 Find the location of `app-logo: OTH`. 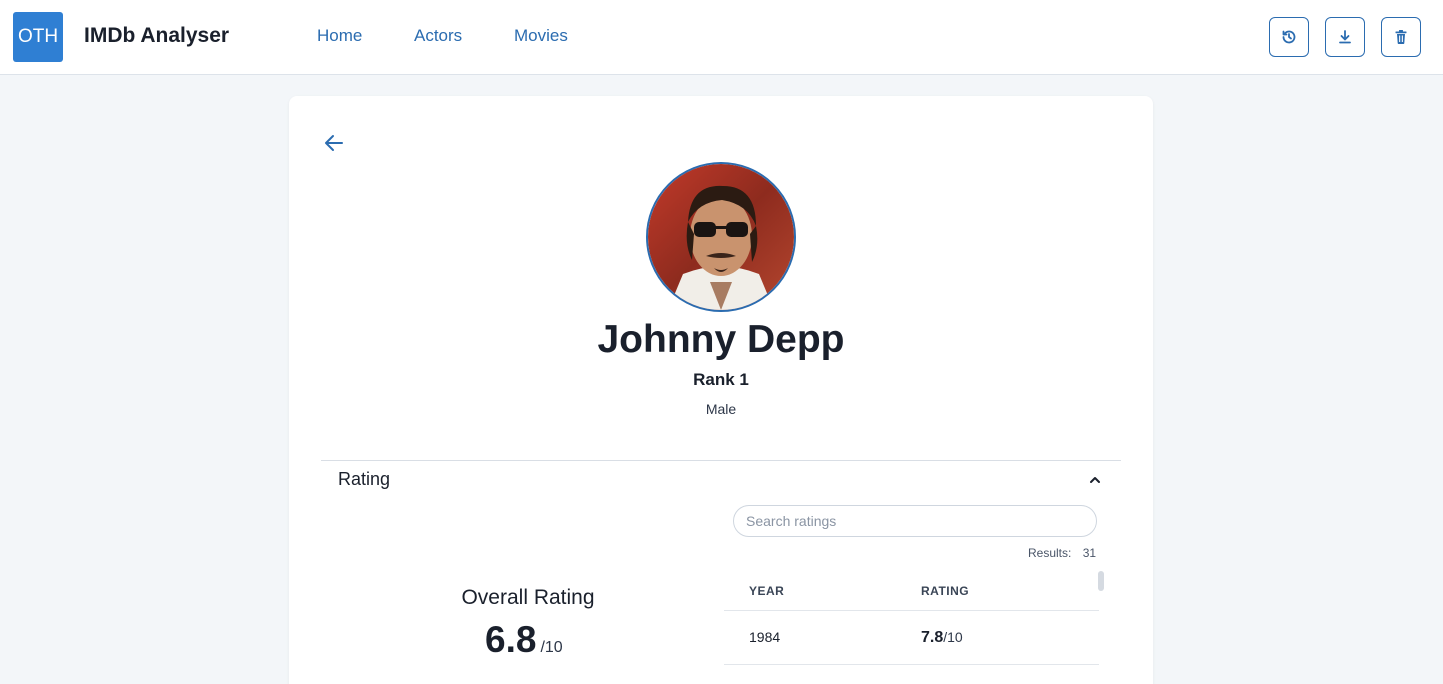

app-logo: OTH is located at coordinates (38, 37).